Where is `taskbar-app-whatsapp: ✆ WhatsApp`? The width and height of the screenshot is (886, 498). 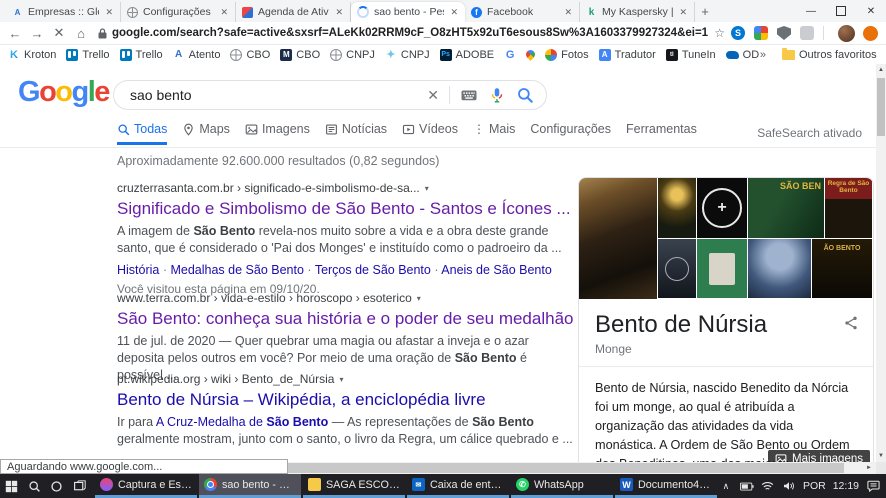 taskbar-app-whatsapp: ✆ WhatsApp is located at coordinates (561, 486).